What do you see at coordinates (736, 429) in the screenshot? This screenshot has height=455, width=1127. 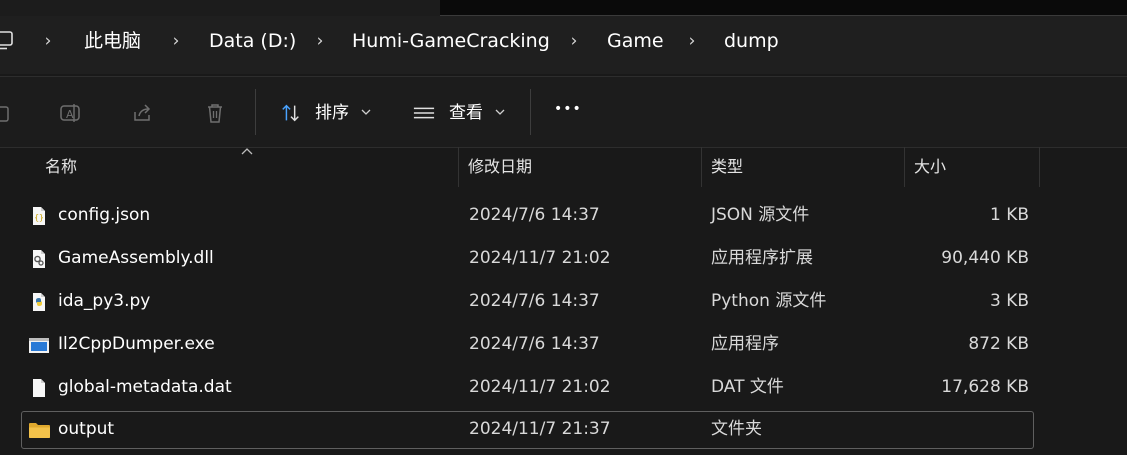 I see `file-type: 文件夹` at bounding box center [736, 429].